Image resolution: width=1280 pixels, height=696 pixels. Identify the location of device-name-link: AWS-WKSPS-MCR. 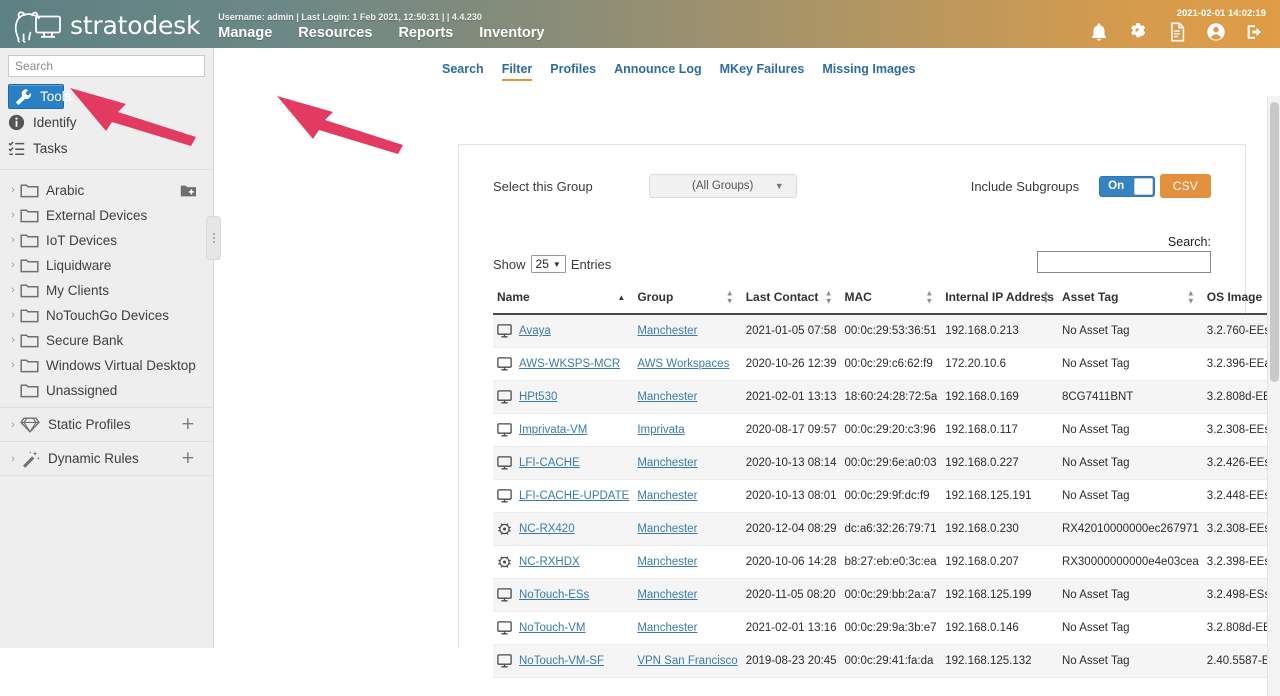
(569, 364).